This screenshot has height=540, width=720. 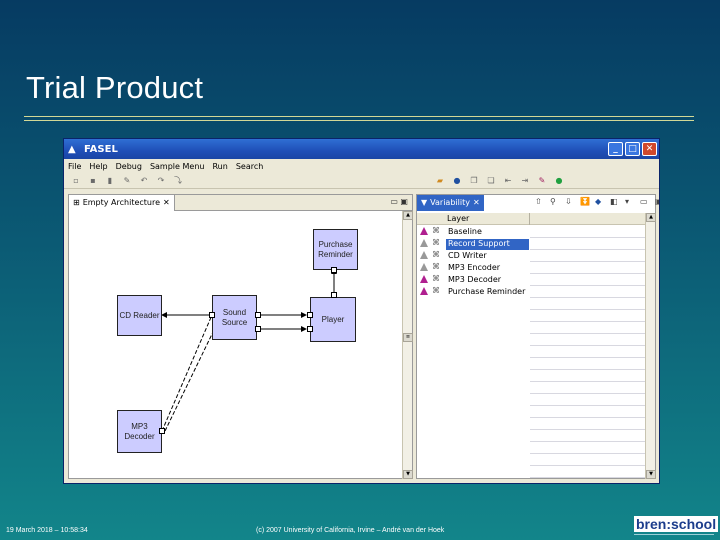 I want to click on node-player: Player, so click(x=333, y=319).